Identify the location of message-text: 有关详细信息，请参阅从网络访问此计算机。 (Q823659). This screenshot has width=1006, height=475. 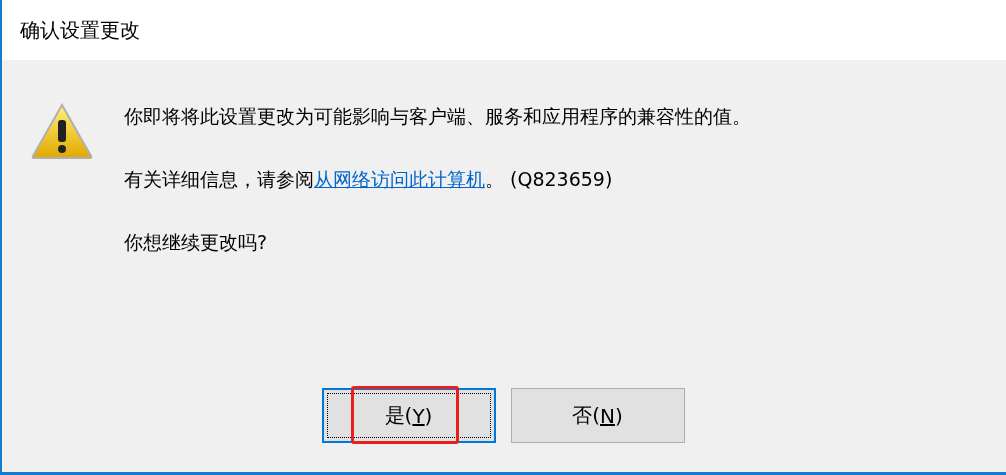
(369, 179).